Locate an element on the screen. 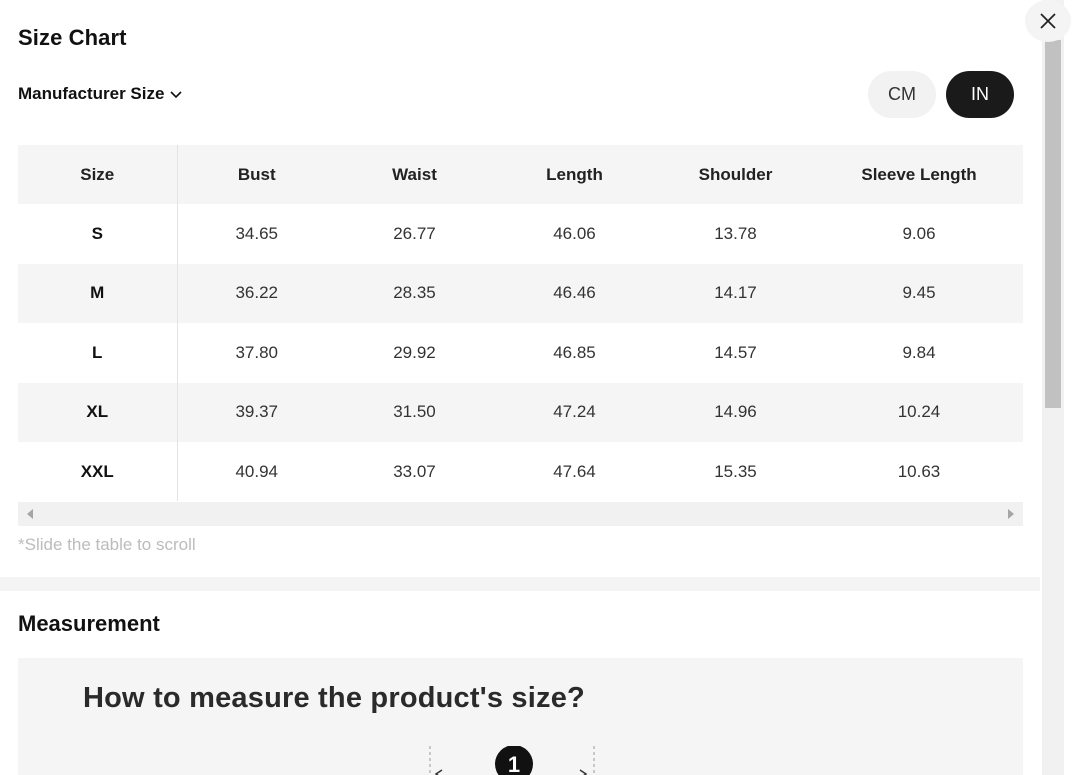 This screenshot has height=775, width=1080. measurement-illustration: 1 is located at coordinates (512, 760).